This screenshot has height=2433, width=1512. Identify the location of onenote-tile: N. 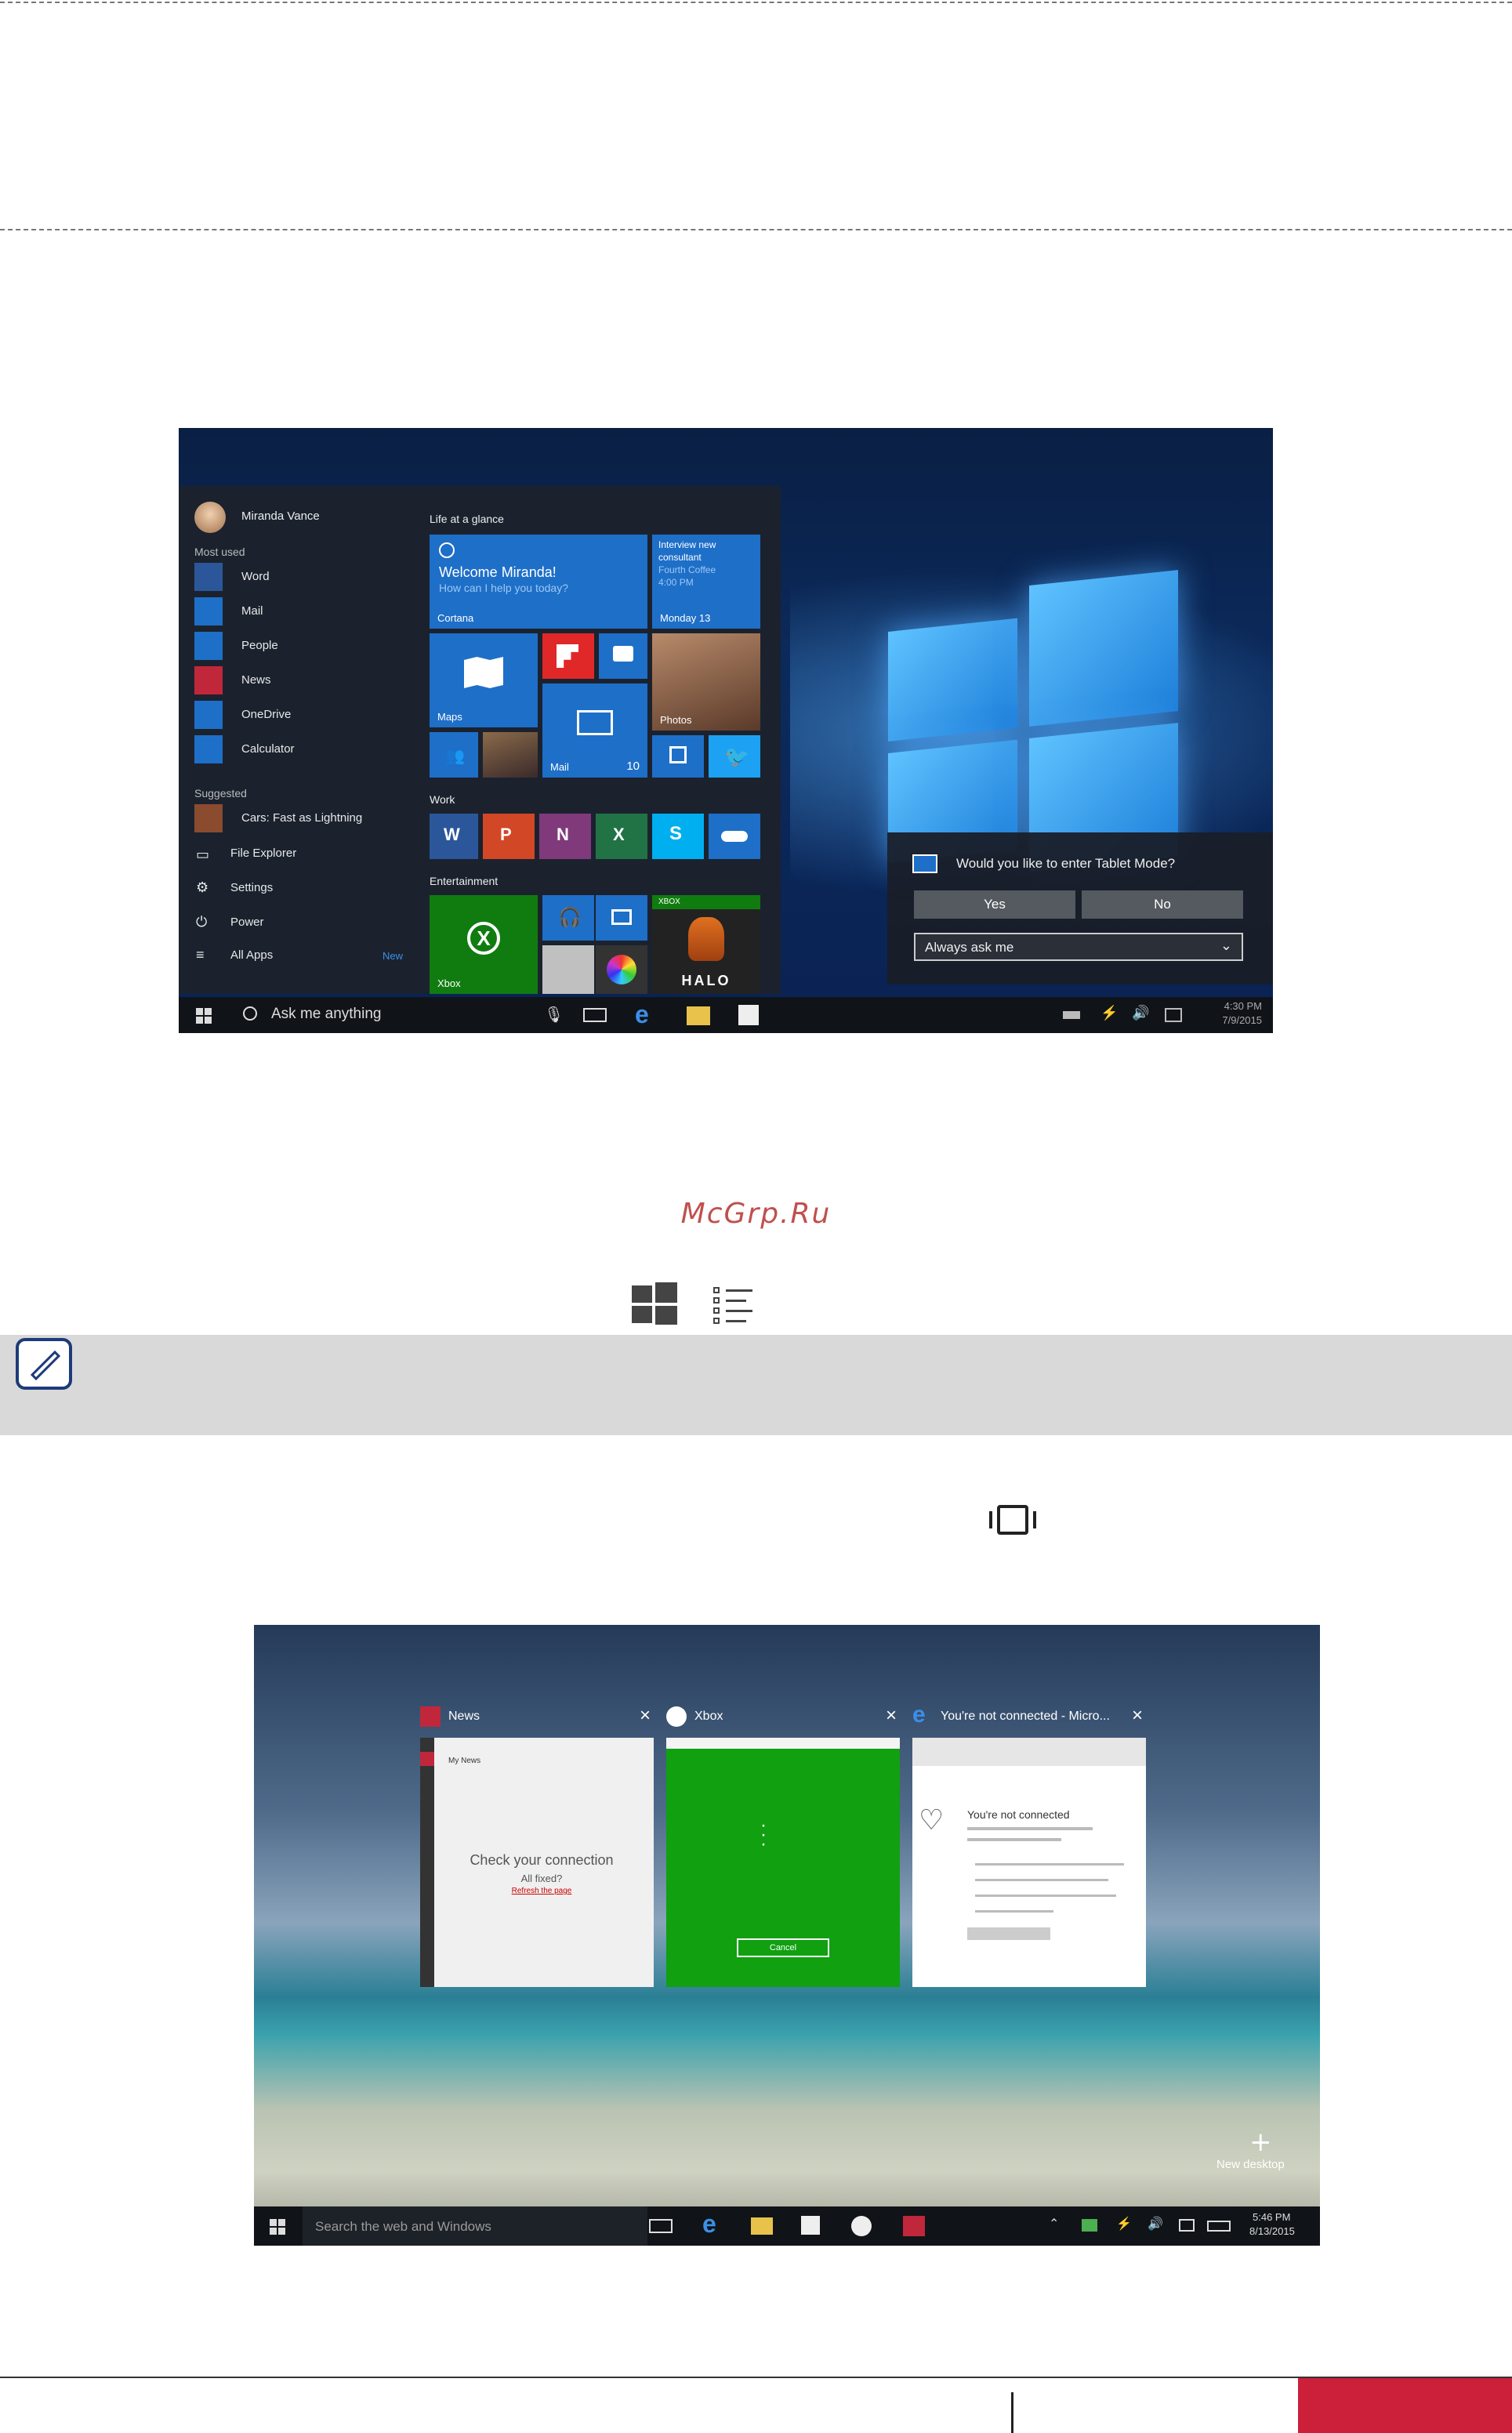
(565, 836).